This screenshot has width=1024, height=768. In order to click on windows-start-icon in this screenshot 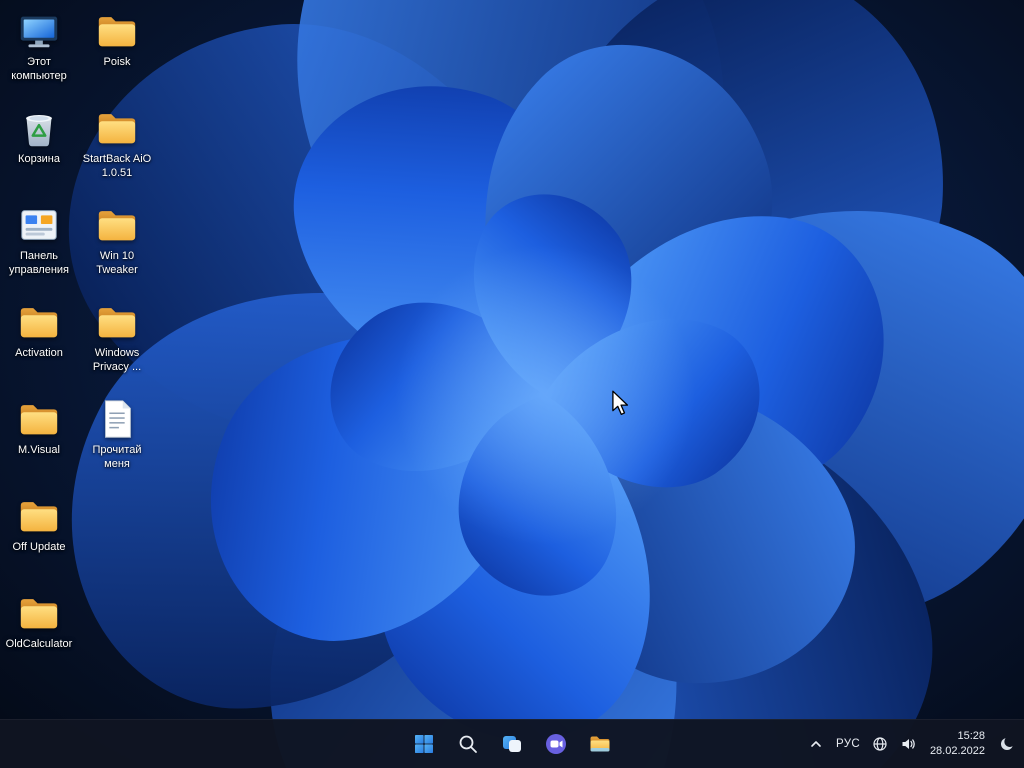, I will do `click(424, 744)`.